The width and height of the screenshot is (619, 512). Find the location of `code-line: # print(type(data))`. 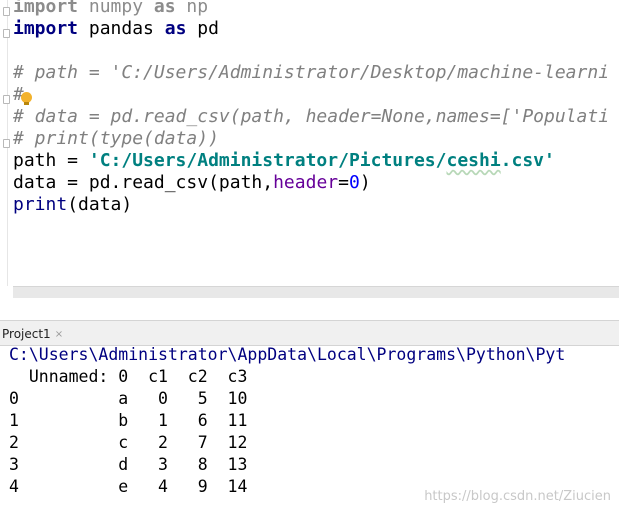

code-line: # print(type(data)) is located at coordinates (116, 138).